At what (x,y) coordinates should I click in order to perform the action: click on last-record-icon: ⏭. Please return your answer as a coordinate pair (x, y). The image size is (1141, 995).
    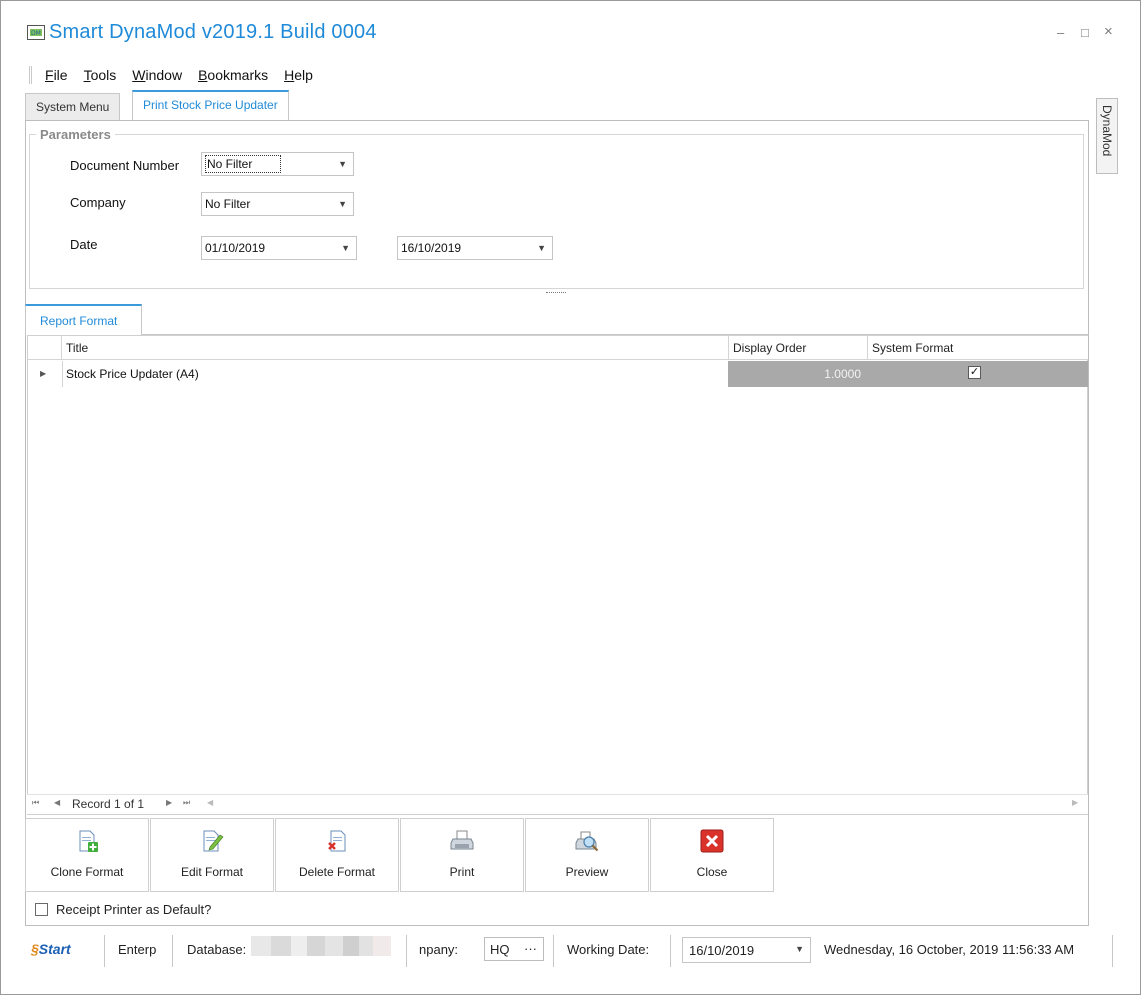
    Looking at the image, I should click on (186, 803).